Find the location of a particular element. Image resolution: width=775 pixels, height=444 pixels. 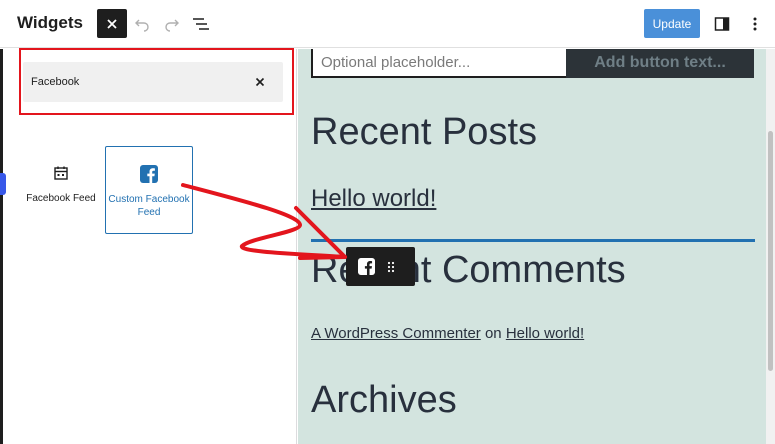

drop-indicator is located at coordinates (533, 240).